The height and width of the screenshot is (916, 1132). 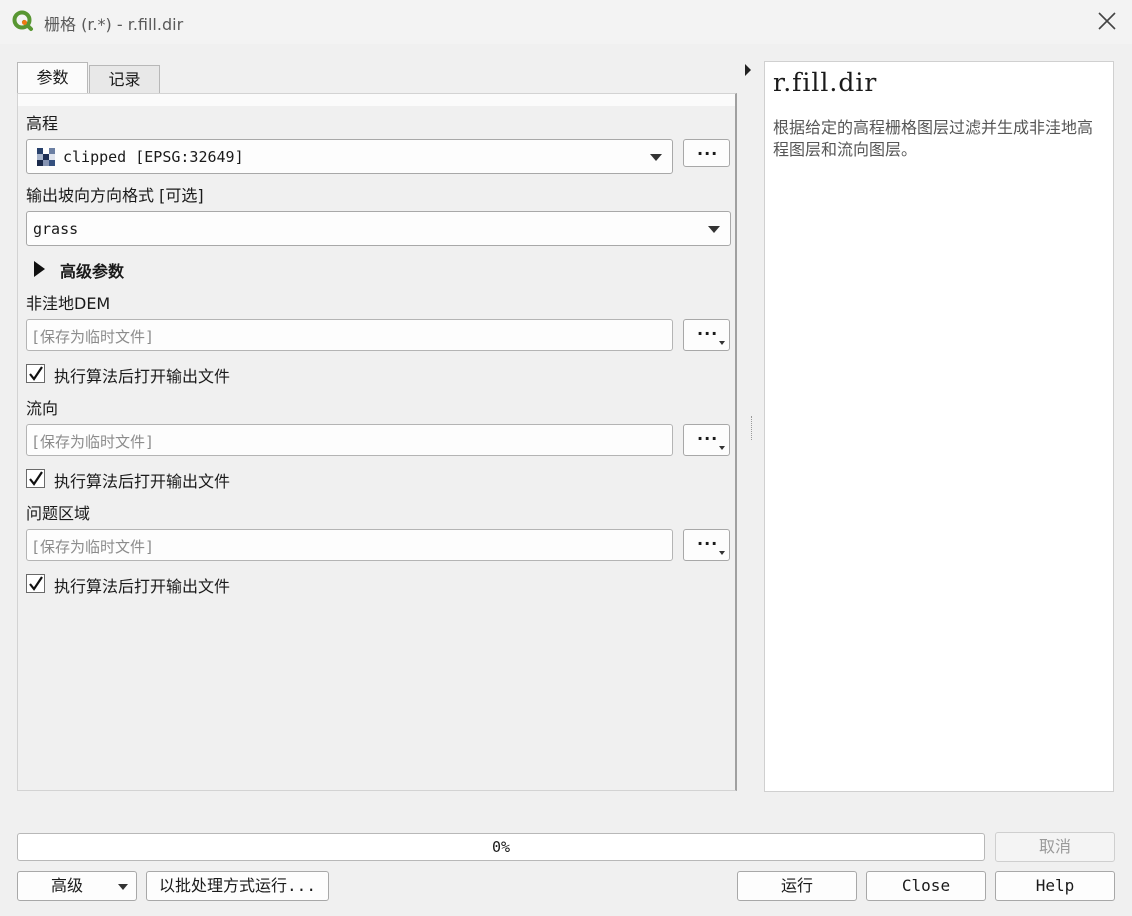 What do you see at coordinates (706, 335) in the screenshot?
I see `output-depressionless-dem-browse-button: ···` at bounding box center [706, 335].